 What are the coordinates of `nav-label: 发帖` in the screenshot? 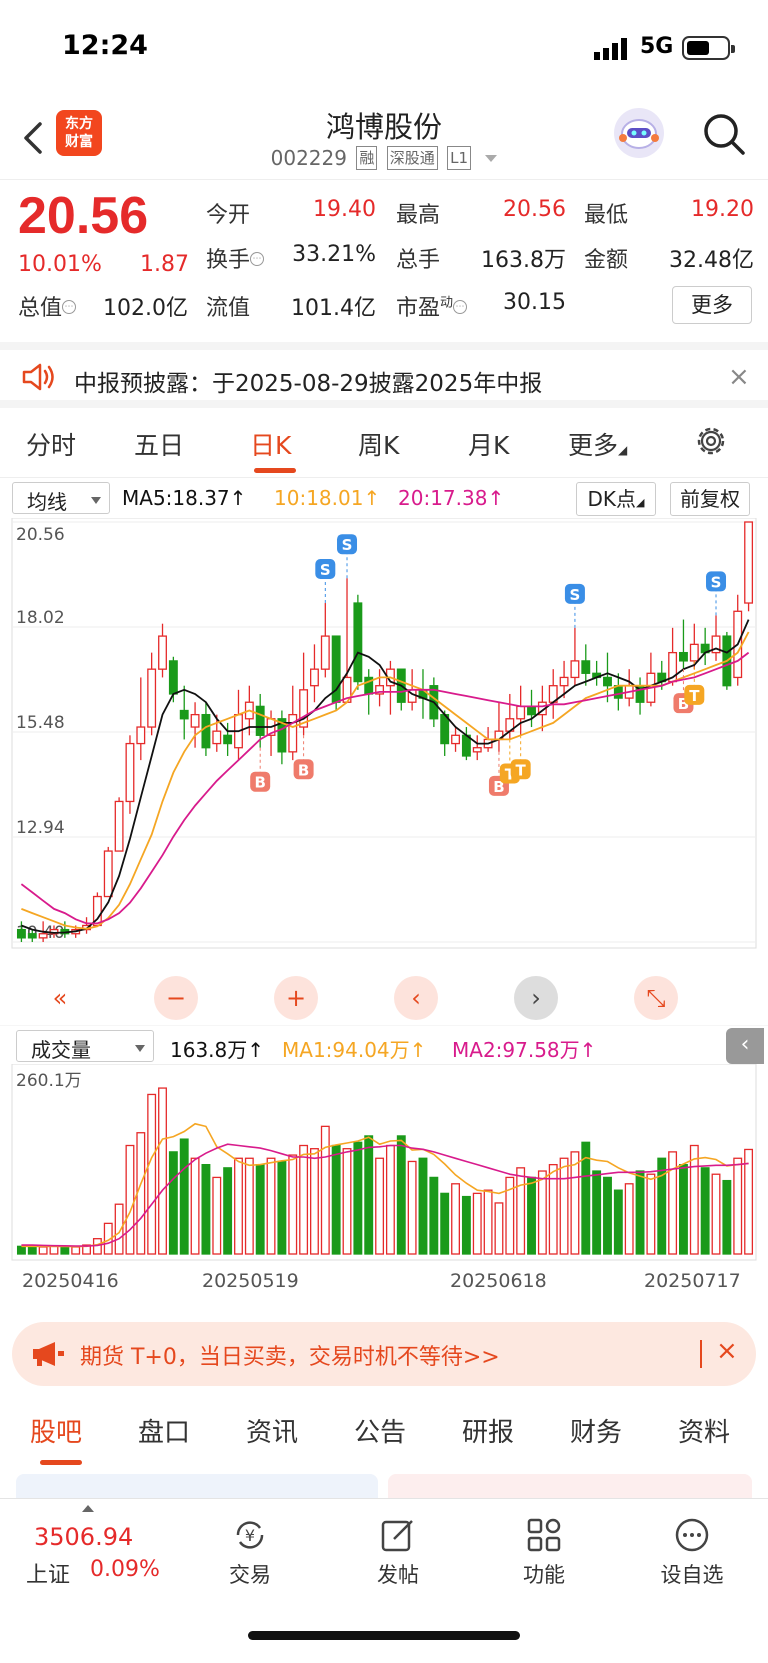 It's located at (398, 1575).